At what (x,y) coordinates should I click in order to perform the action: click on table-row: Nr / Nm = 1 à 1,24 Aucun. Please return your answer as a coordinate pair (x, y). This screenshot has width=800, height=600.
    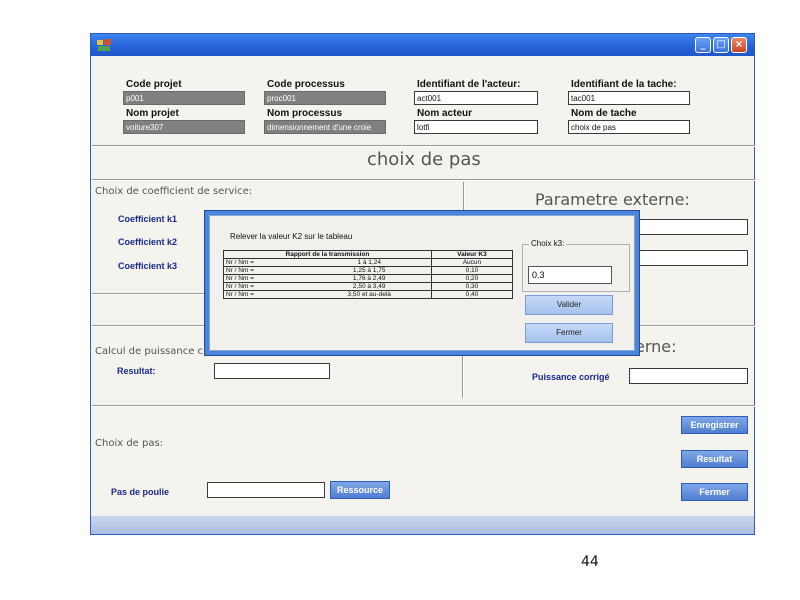
    Looking at the image, I should click on (368, 262).